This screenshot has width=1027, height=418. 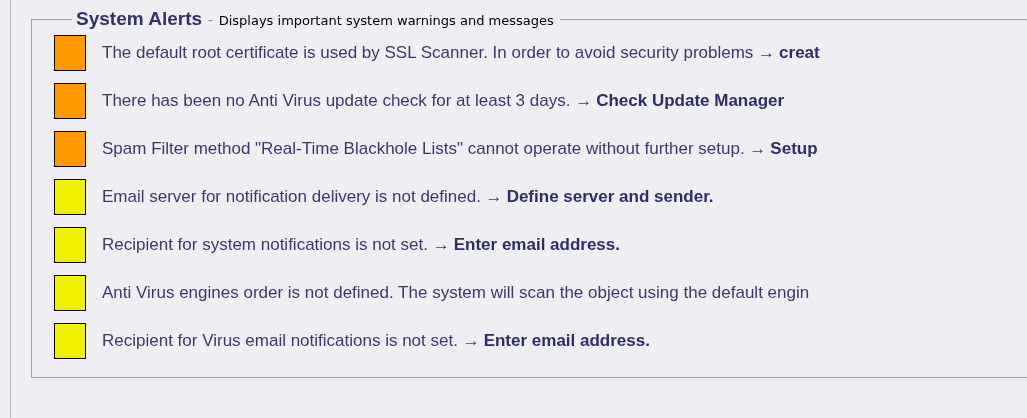 I want to click on alert-message: Recipient for system notifications is not set. → Enter email address., so click(x=361, y=245).